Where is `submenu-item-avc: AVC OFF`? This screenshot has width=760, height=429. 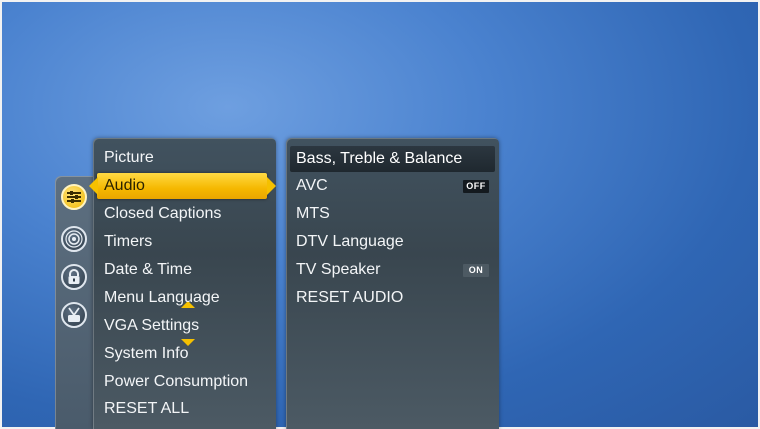 submenu-item-avc: AVC OFF is located at coordinates (392, 186).